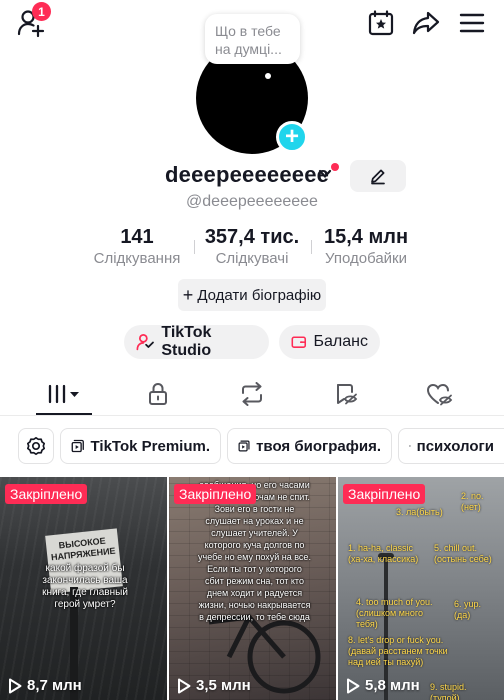 This screenshot has width=504, height=700. I want to click on playlist-chip: TikTok Premium., so click(140, 446).